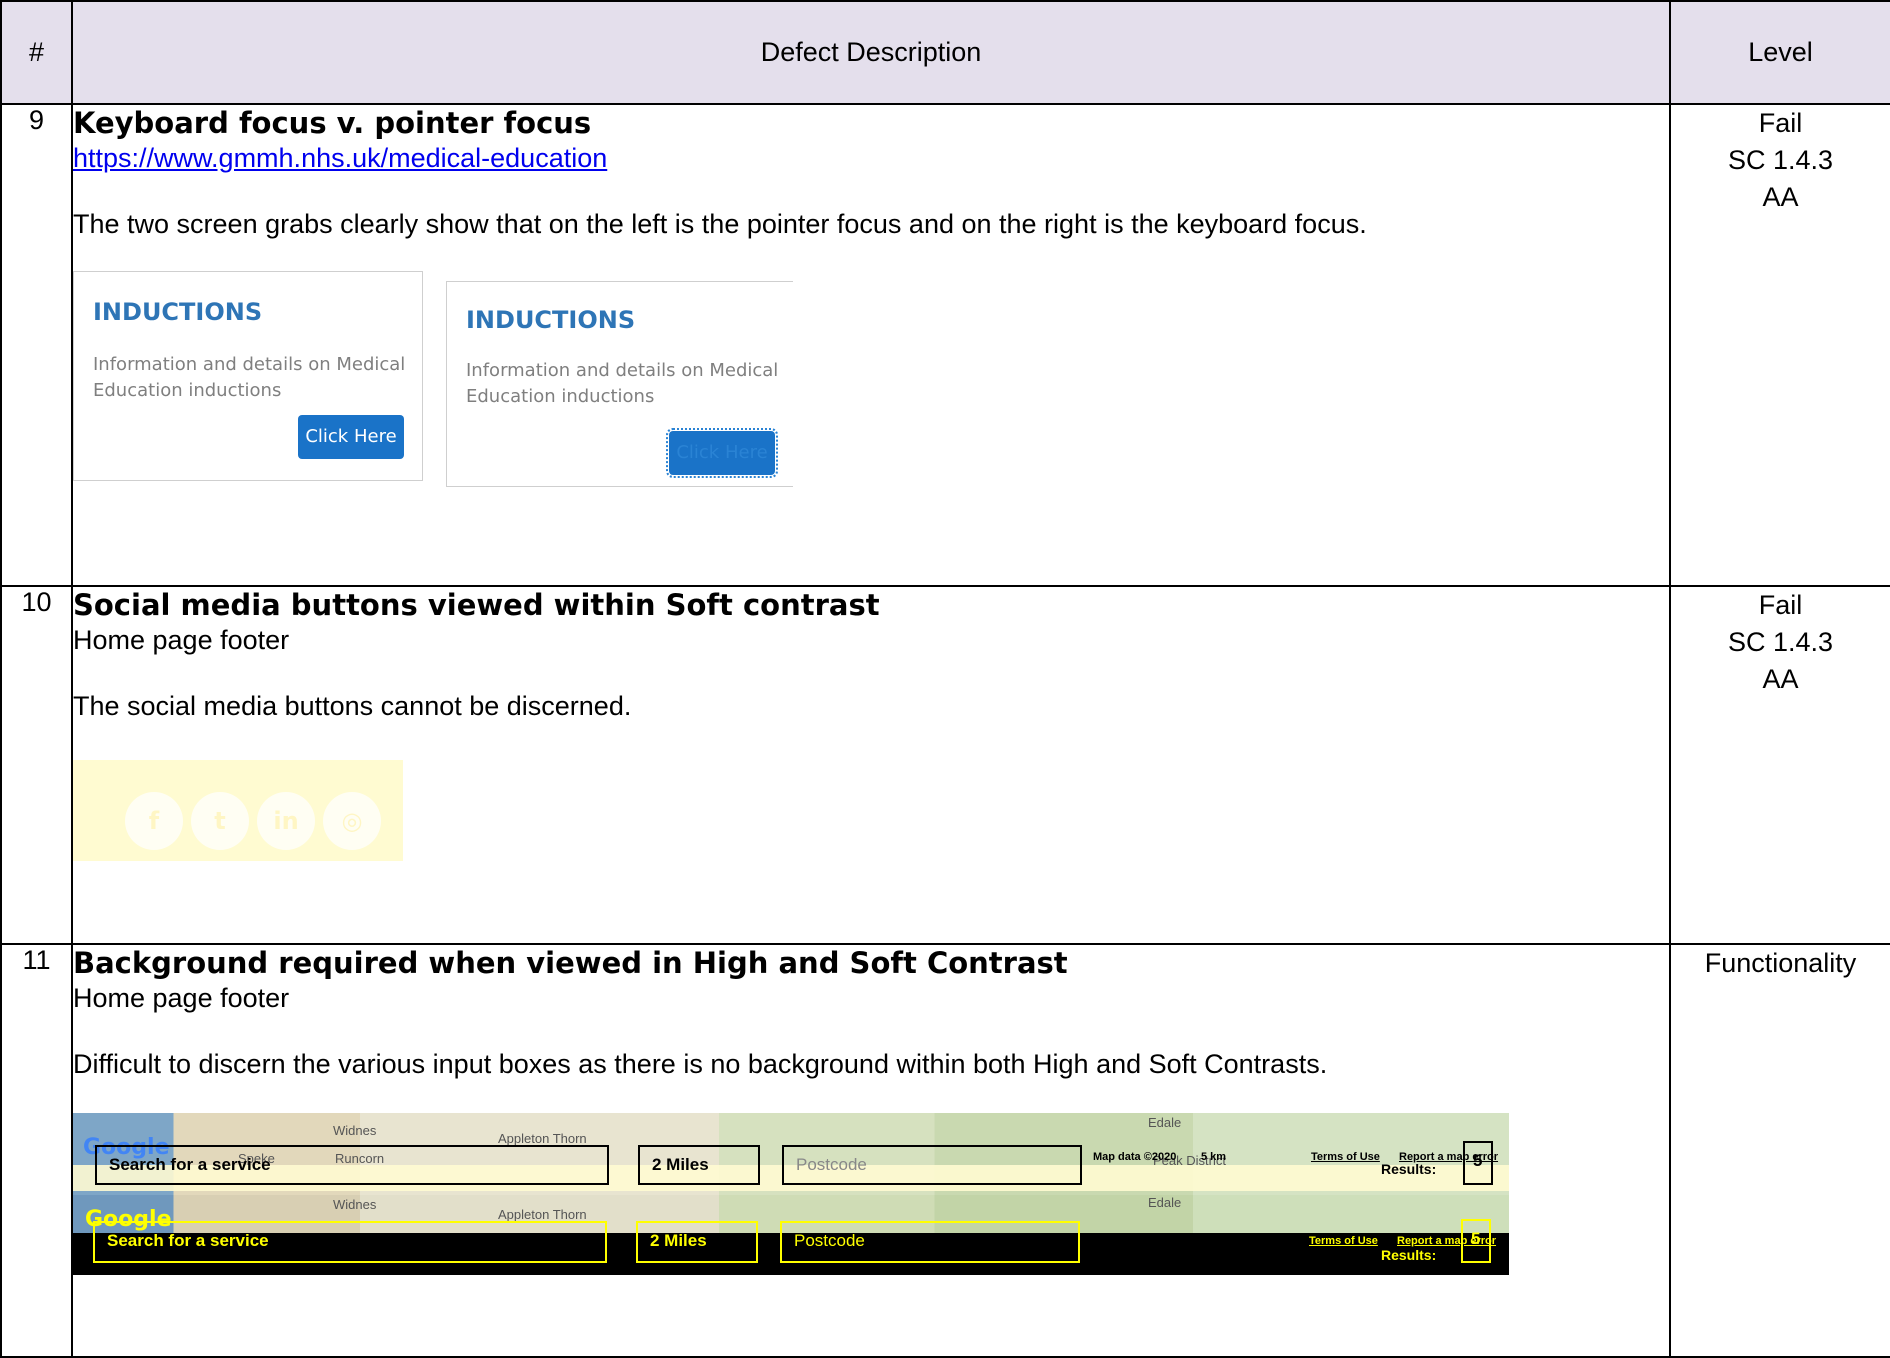 Image resolution: width=1890 pixels, height=1358 pixels. What do you see at coordinates (36, 345) in the screenshot?
I see `defect-number: 9` at bounding box center [36, 345].